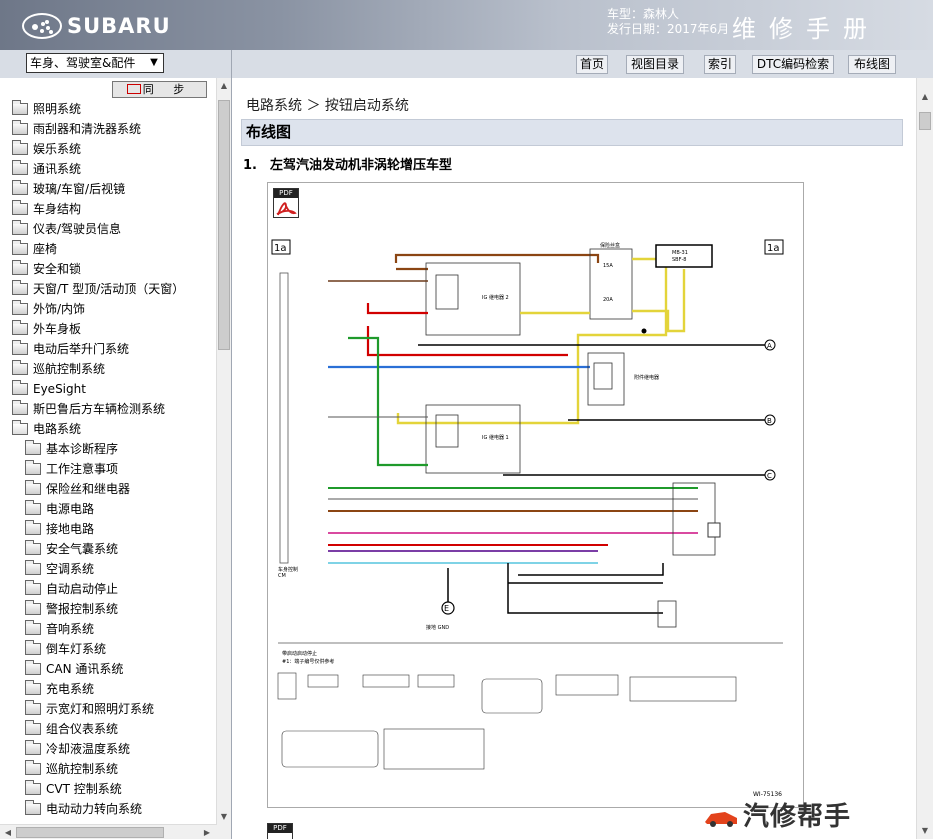  What do you see at coordinates (224, 816) in the screenshot?
I see `scroll-down-icon: ▼` at bounding box center [224, 816].